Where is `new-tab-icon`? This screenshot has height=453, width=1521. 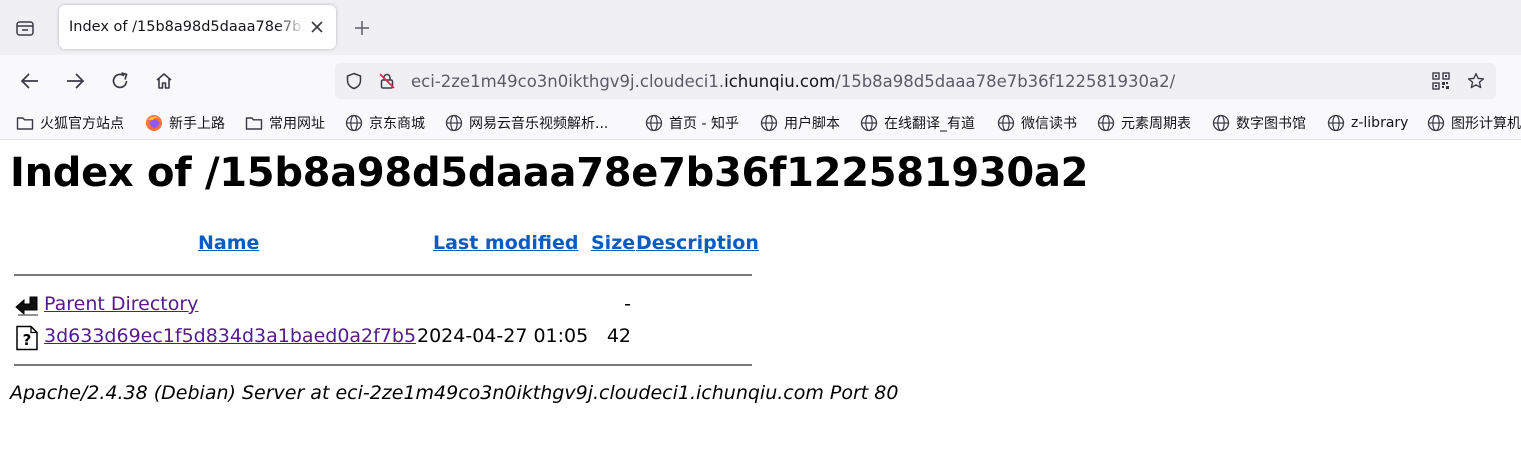
new-tab-icon is located at coordinates (362, 28).